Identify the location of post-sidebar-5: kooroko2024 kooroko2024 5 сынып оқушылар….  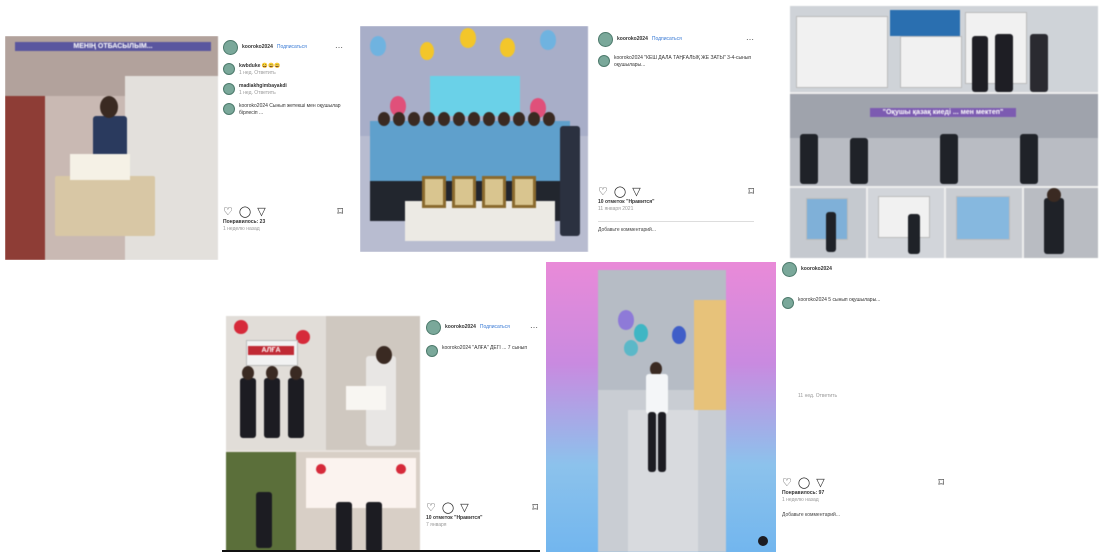
(863, 407).